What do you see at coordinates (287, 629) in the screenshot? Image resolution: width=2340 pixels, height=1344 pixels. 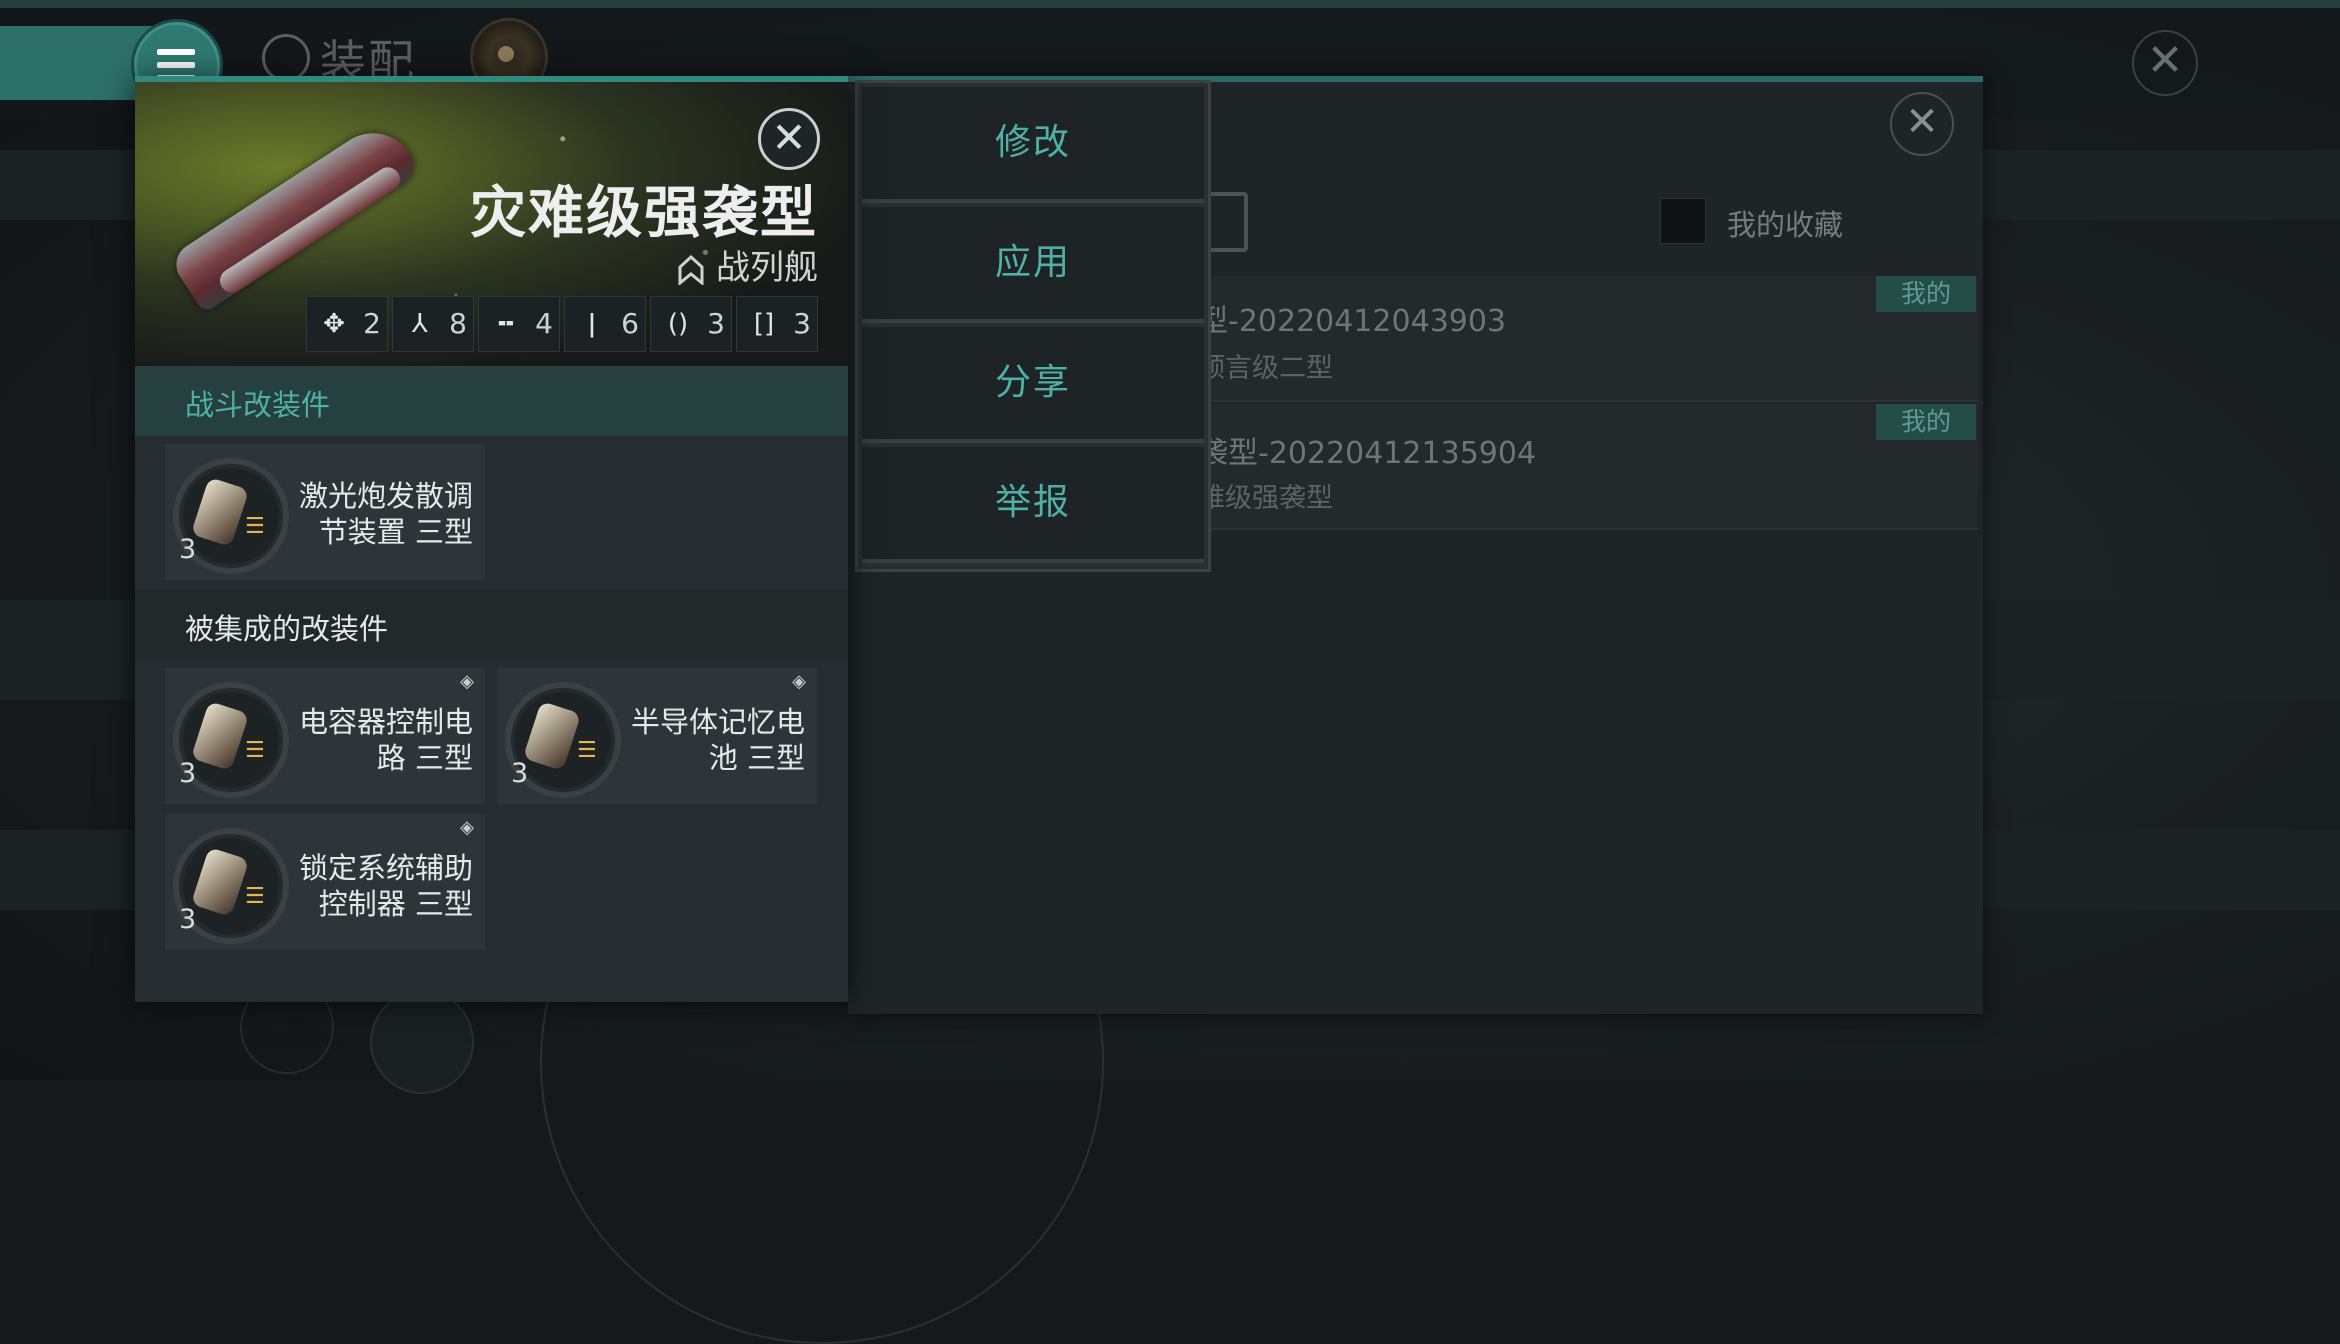 I see `integrated-mods-title: 被集成的改装件` at bounding box center [287, 629].